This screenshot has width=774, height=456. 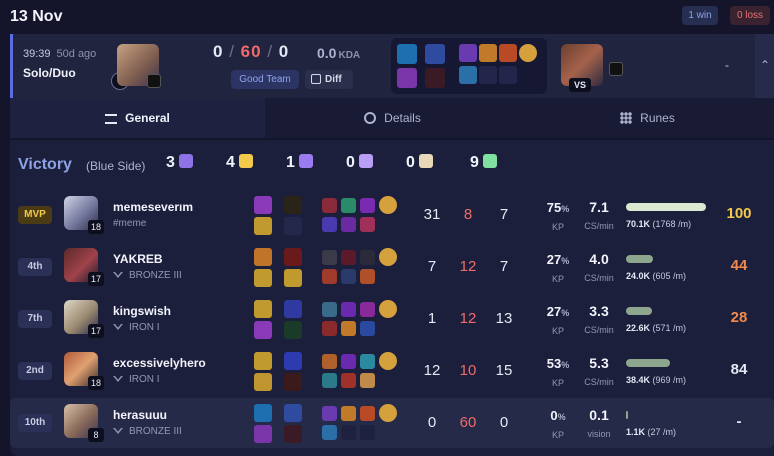 I want to click on list-icon, so click(x=111, y=119).